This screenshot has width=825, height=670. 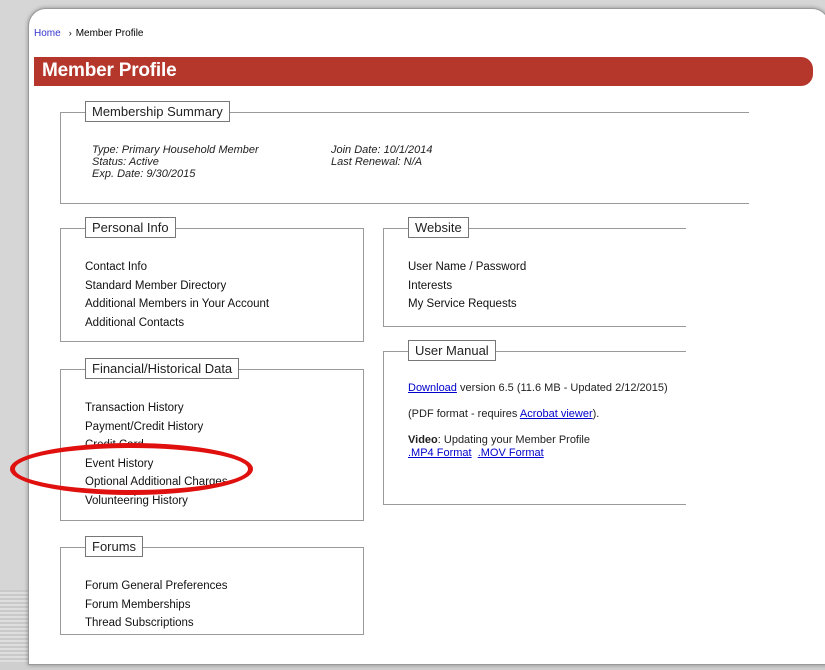 I want to click on breadcrumb-home-link: Home, so click(x=47, y=33).